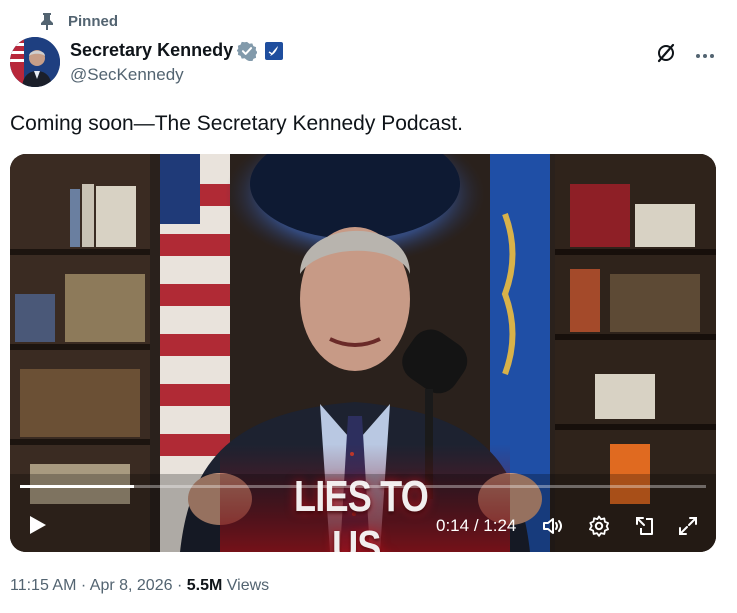  What do you see at coordinates (453, 525) in the screenshot?
I see `time-current: 0:14` at bounding box center [453, 525].